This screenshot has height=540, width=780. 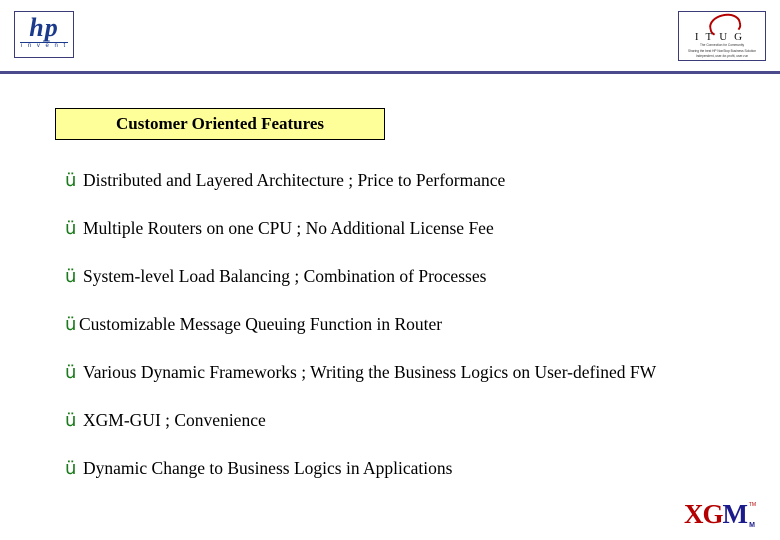 I want to click on page-title: Customer Oriented Features, so click(x=220, y=123).